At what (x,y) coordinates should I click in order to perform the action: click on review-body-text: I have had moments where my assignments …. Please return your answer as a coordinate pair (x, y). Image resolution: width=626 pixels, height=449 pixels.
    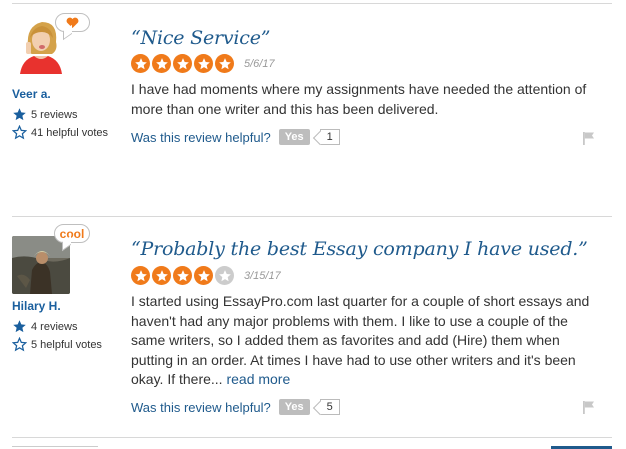
    Looking at the image, I should click on (359, 99).